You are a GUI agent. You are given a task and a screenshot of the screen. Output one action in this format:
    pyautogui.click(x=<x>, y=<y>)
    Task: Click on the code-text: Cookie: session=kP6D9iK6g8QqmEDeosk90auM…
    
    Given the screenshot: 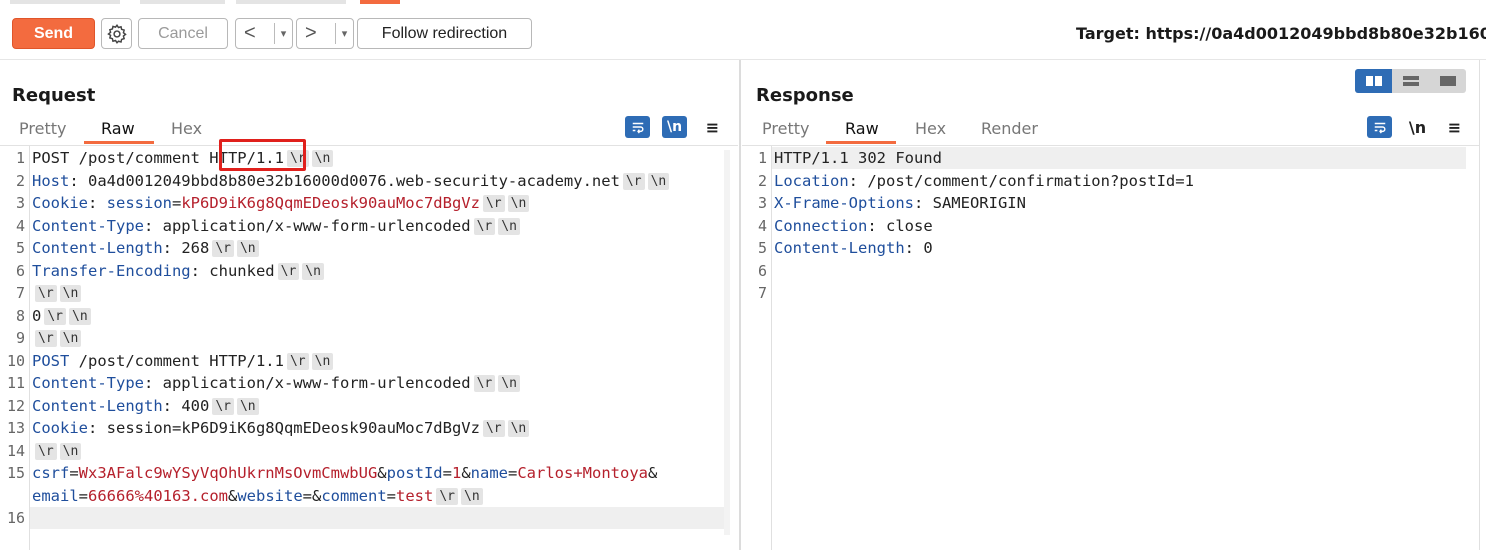 What is the action you would take?
    pyautogui.click(x=281, y=428)
    